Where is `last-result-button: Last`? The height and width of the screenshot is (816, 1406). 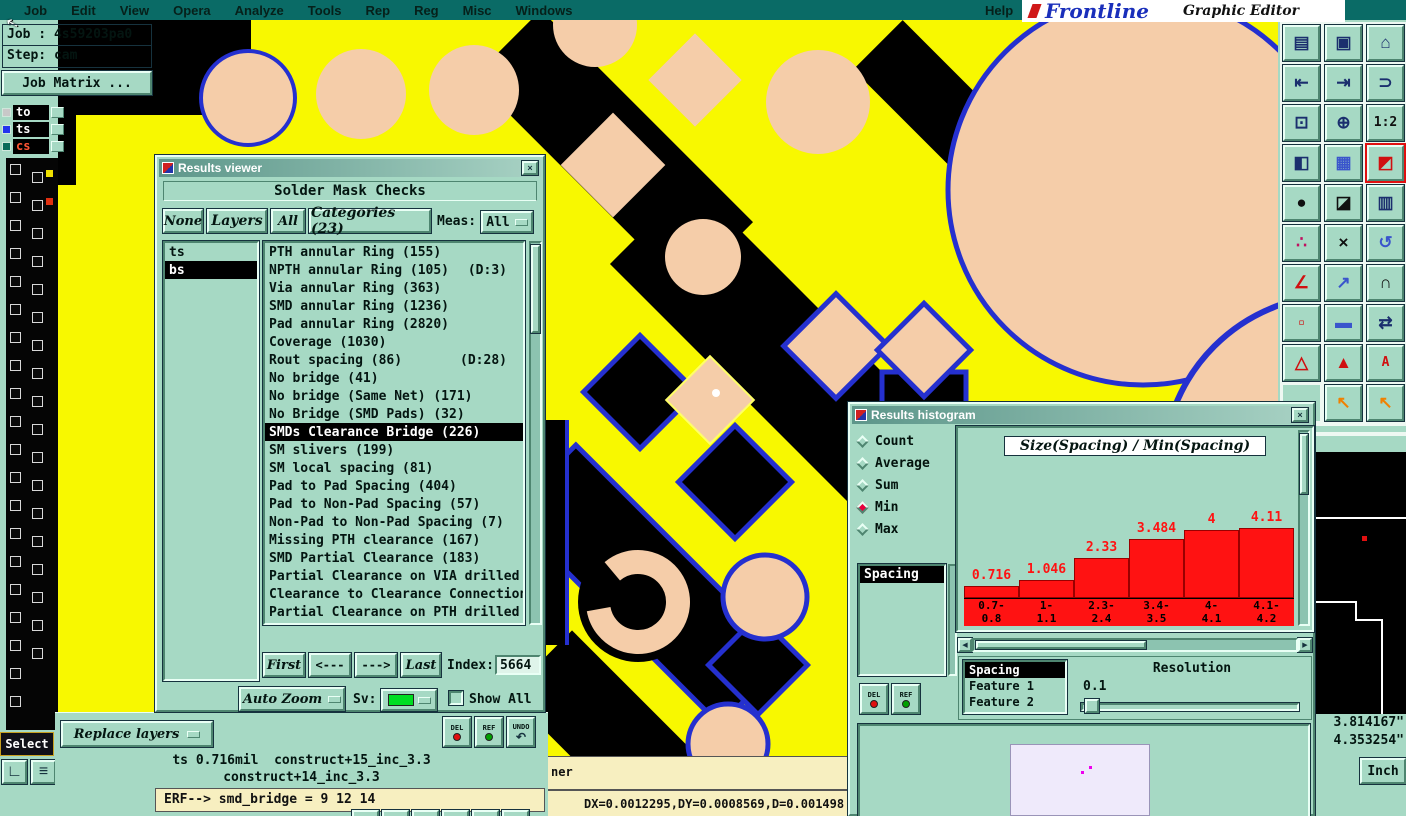
last-result-button: Last is located at coordinates (421, 665).